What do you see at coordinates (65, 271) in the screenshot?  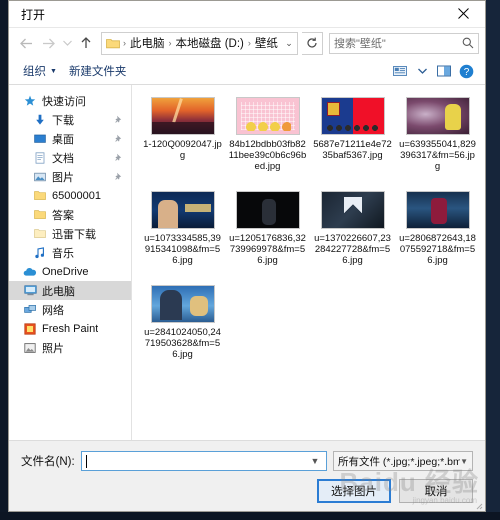 I see `sidebar-label: OneDrive` at bounding box center [65, 271].